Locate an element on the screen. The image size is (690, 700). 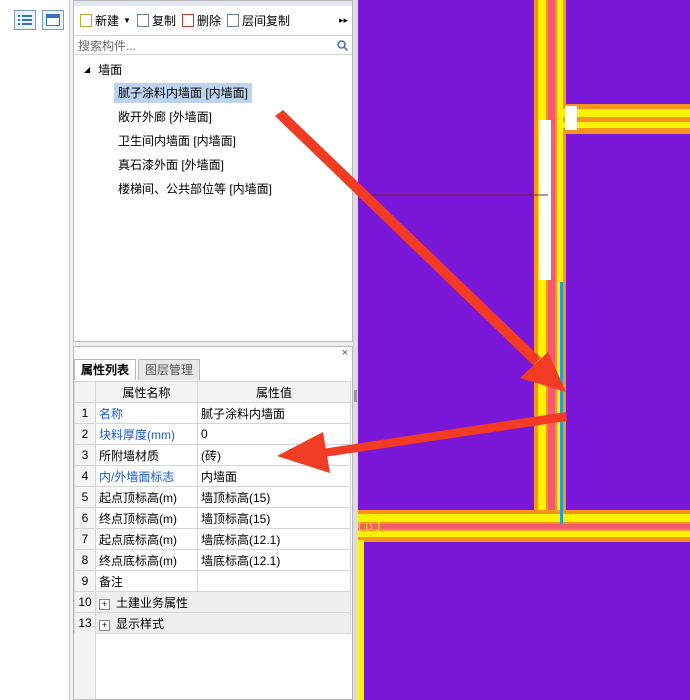
copy-icon is located at coordinates (142, 20).